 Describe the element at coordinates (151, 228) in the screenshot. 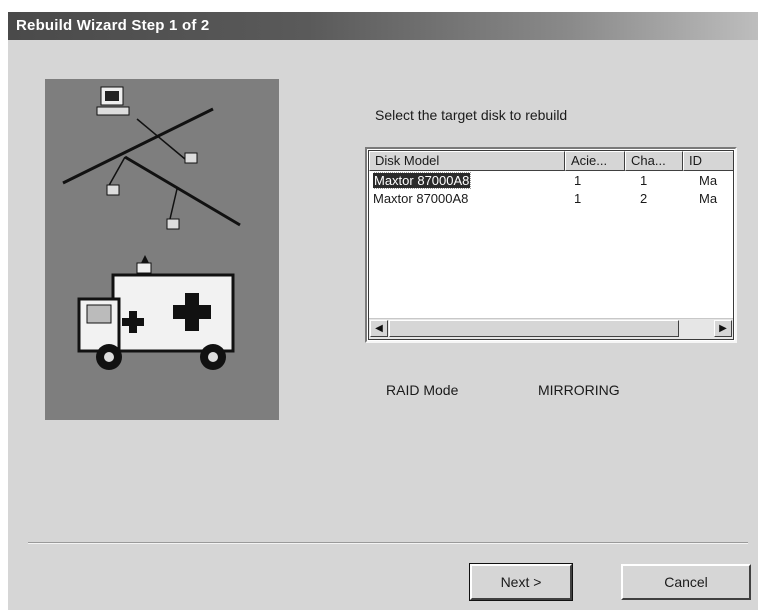

I see `network-ambulance-illustration` at that location.